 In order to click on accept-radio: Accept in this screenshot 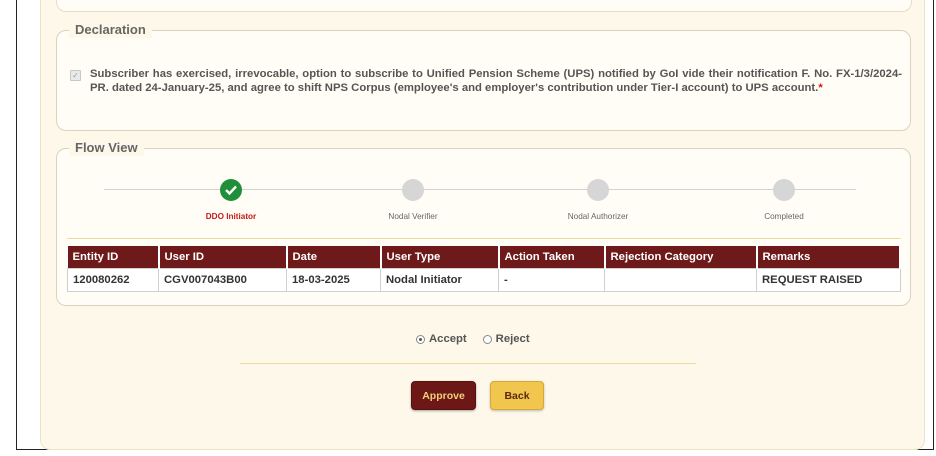, I will do `click(441, 339)`.